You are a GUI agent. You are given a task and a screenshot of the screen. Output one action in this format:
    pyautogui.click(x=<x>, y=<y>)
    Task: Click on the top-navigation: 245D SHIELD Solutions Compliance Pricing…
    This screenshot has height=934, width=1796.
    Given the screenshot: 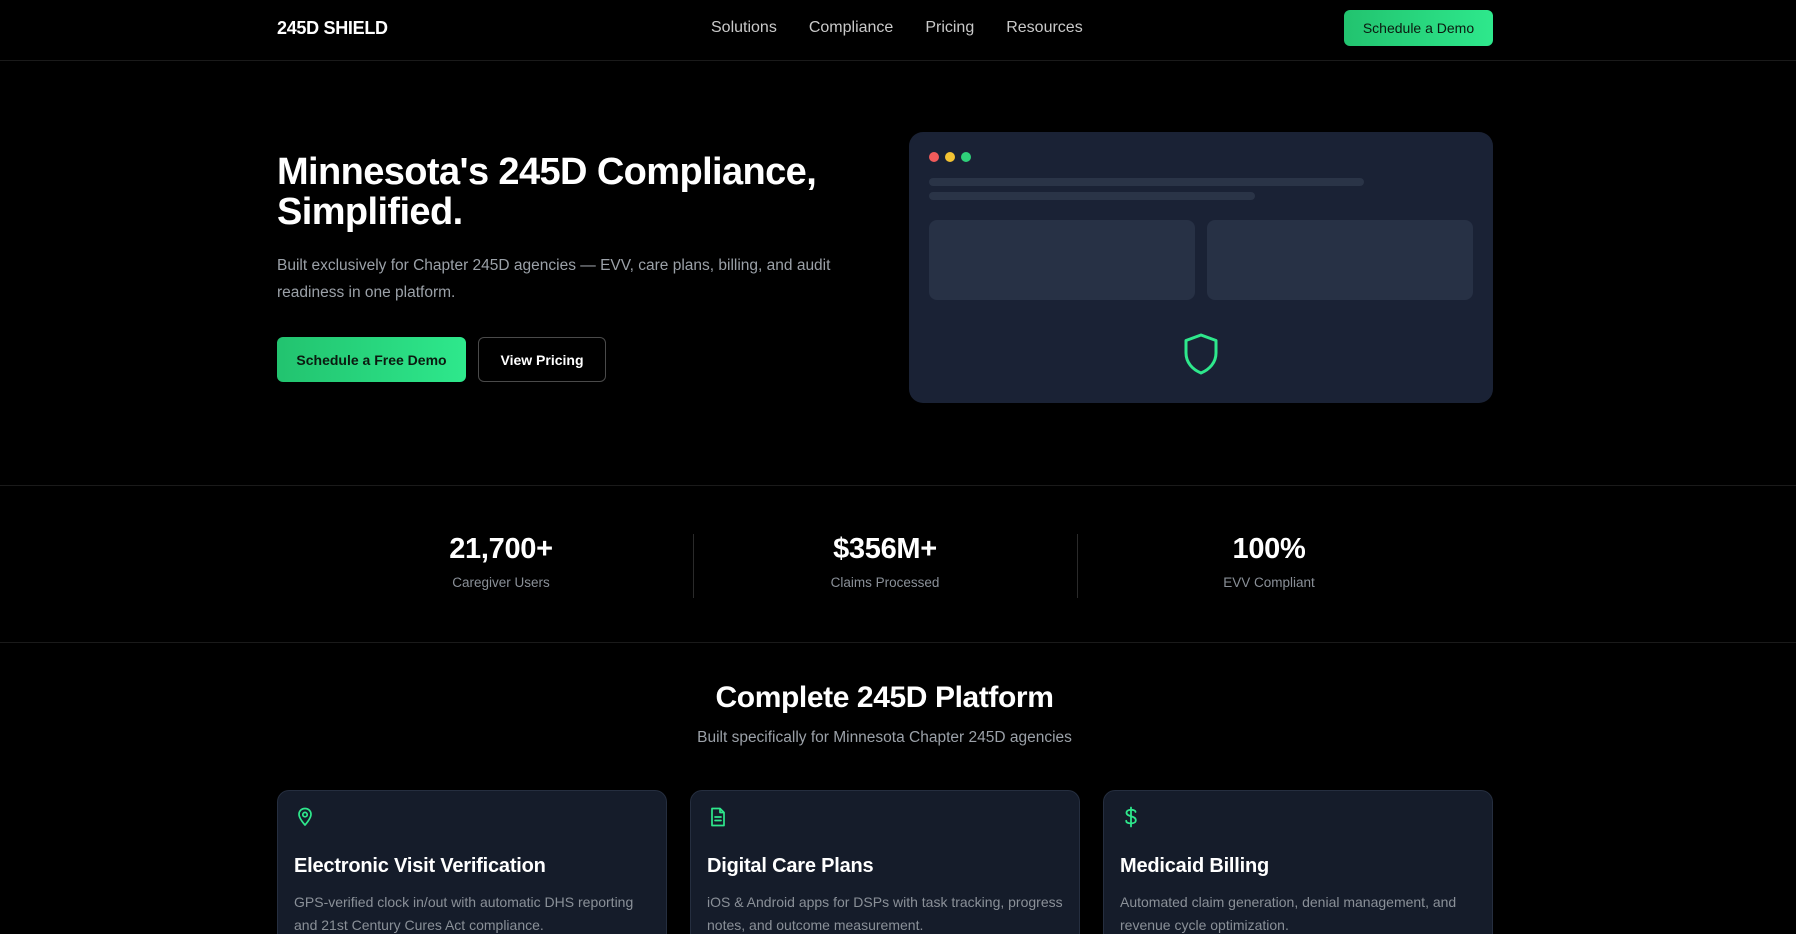 What is the action you would take?
    pyautogui.click(x=898, y=30)
    